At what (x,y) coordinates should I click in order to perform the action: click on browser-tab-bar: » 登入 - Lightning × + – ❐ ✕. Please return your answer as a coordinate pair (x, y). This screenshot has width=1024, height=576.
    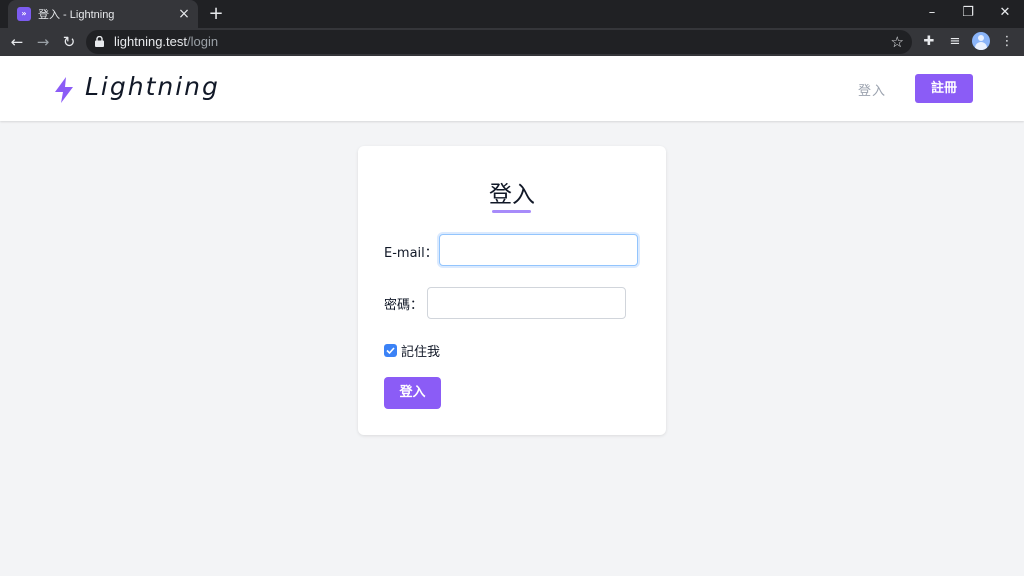
    Looking at the image, I should click on (512, 14).